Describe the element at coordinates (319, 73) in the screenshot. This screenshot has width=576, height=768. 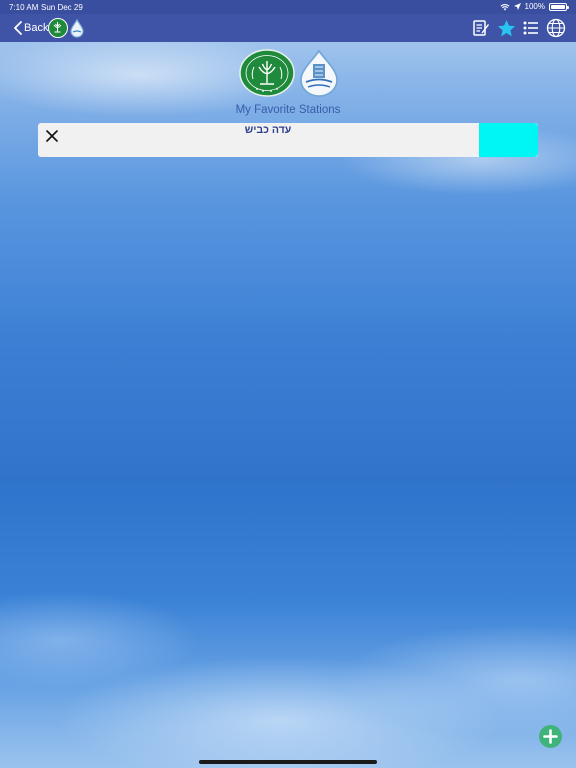
I see `water-authority-logo-icon` at that location.